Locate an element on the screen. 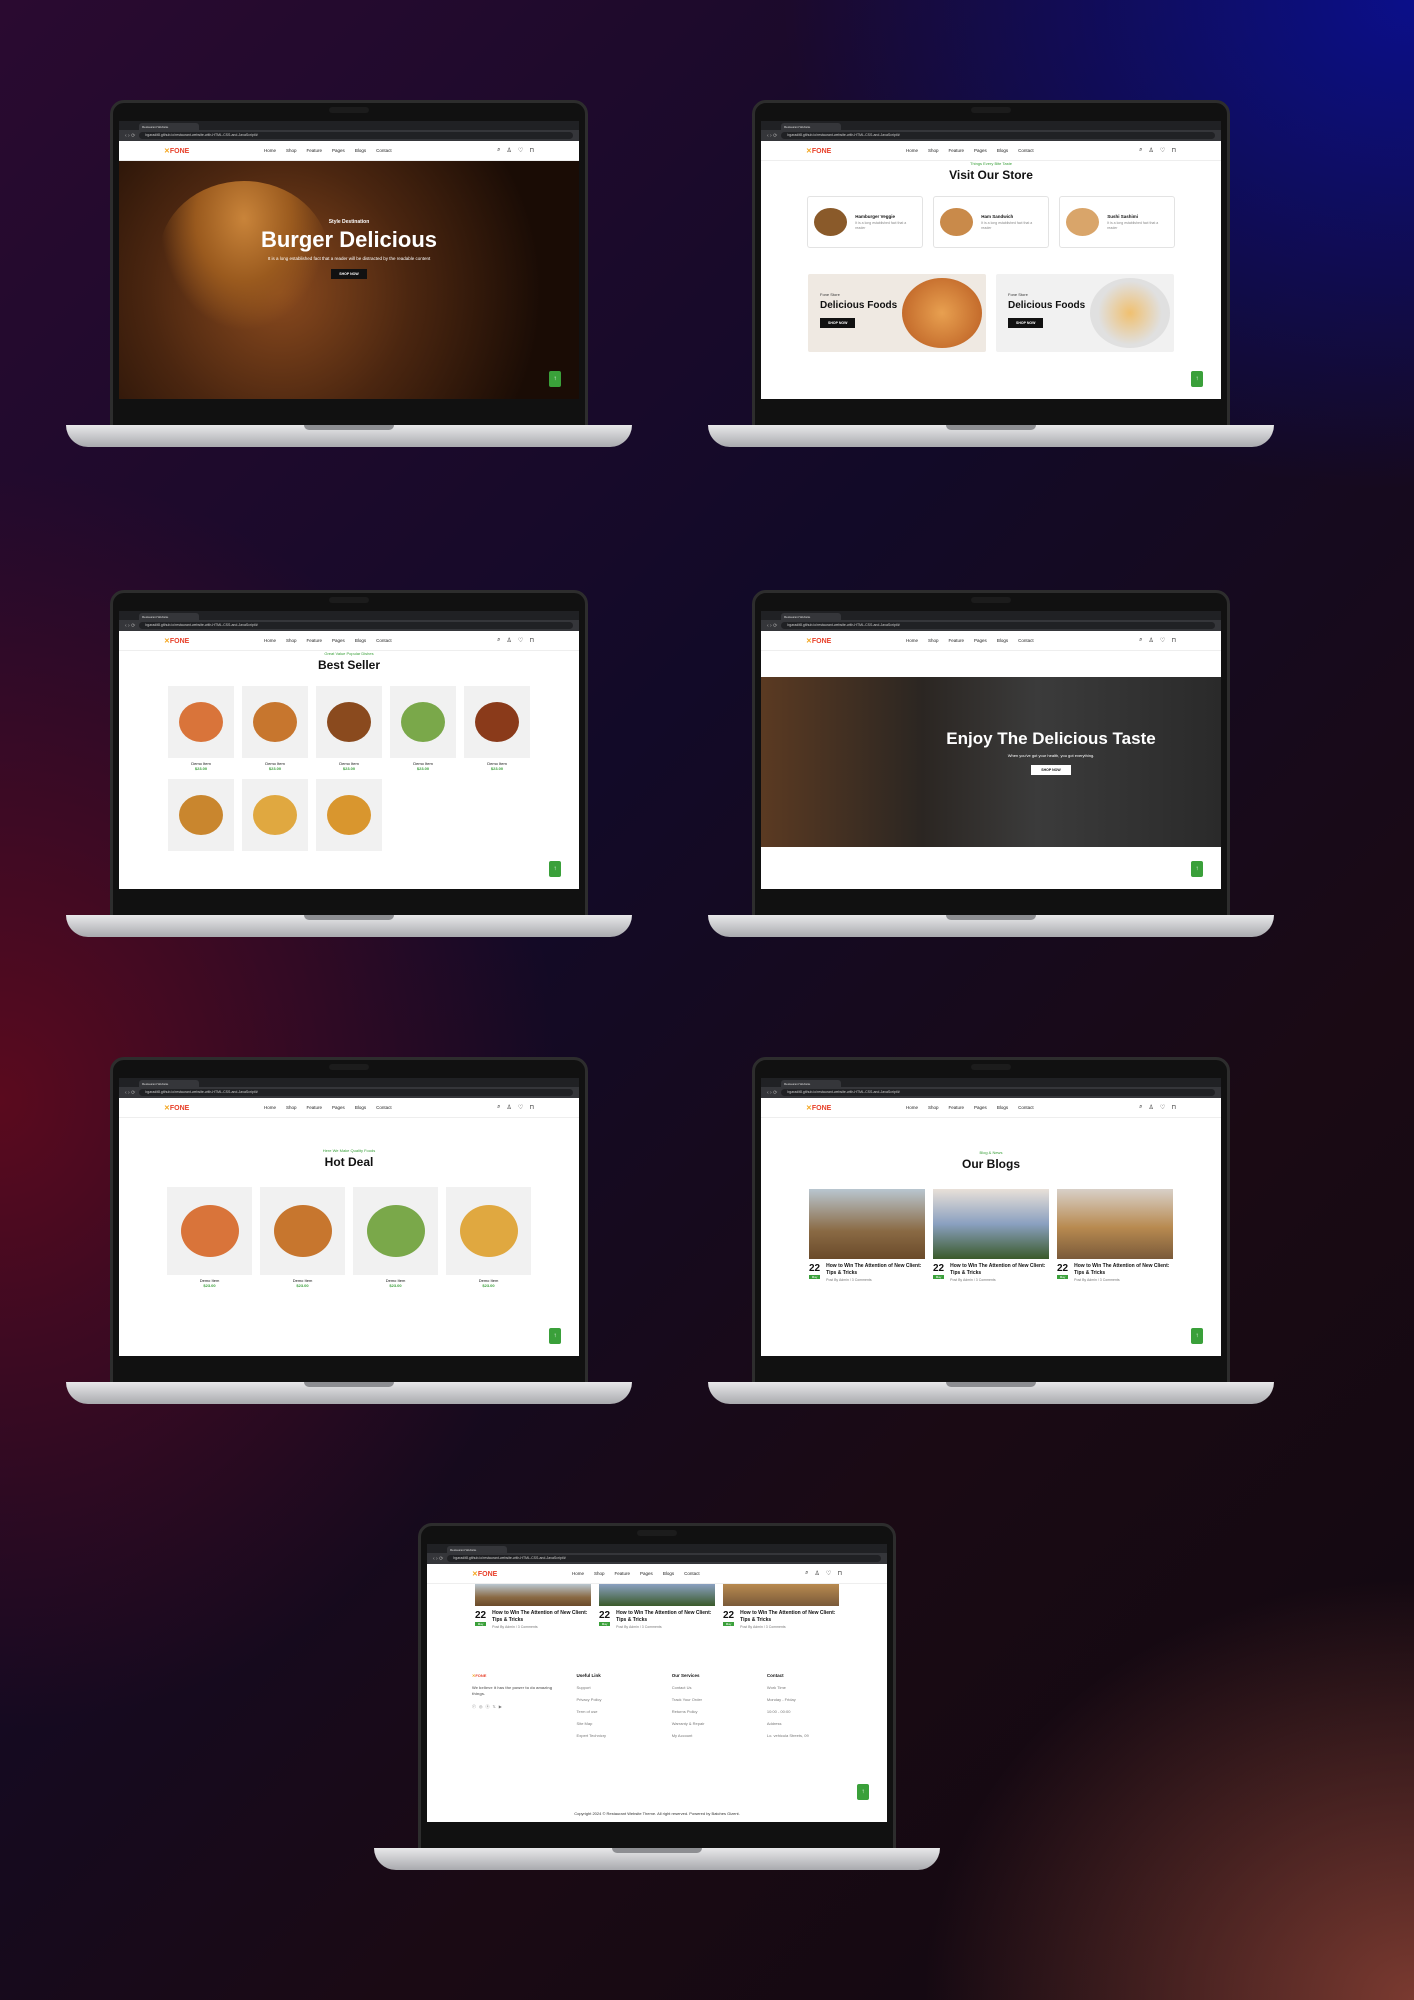 The height and width of the screenshot is (2000, 1414). footer-link: Site Map is located at coordinates (614, 1723).